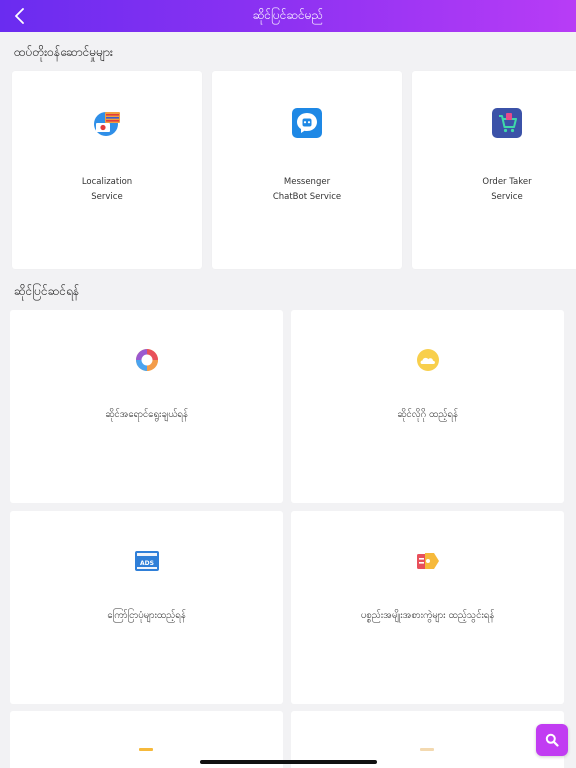 This screenshot has height=768, width=576. What do you see at coordinates (427, 607) in the screenshot?
I see `setup-card-product-categories: ပစ္စည်းအမျိုးအစားကွဲများ ထည့်သွင်းရန်` at bounding box center [427, 607].